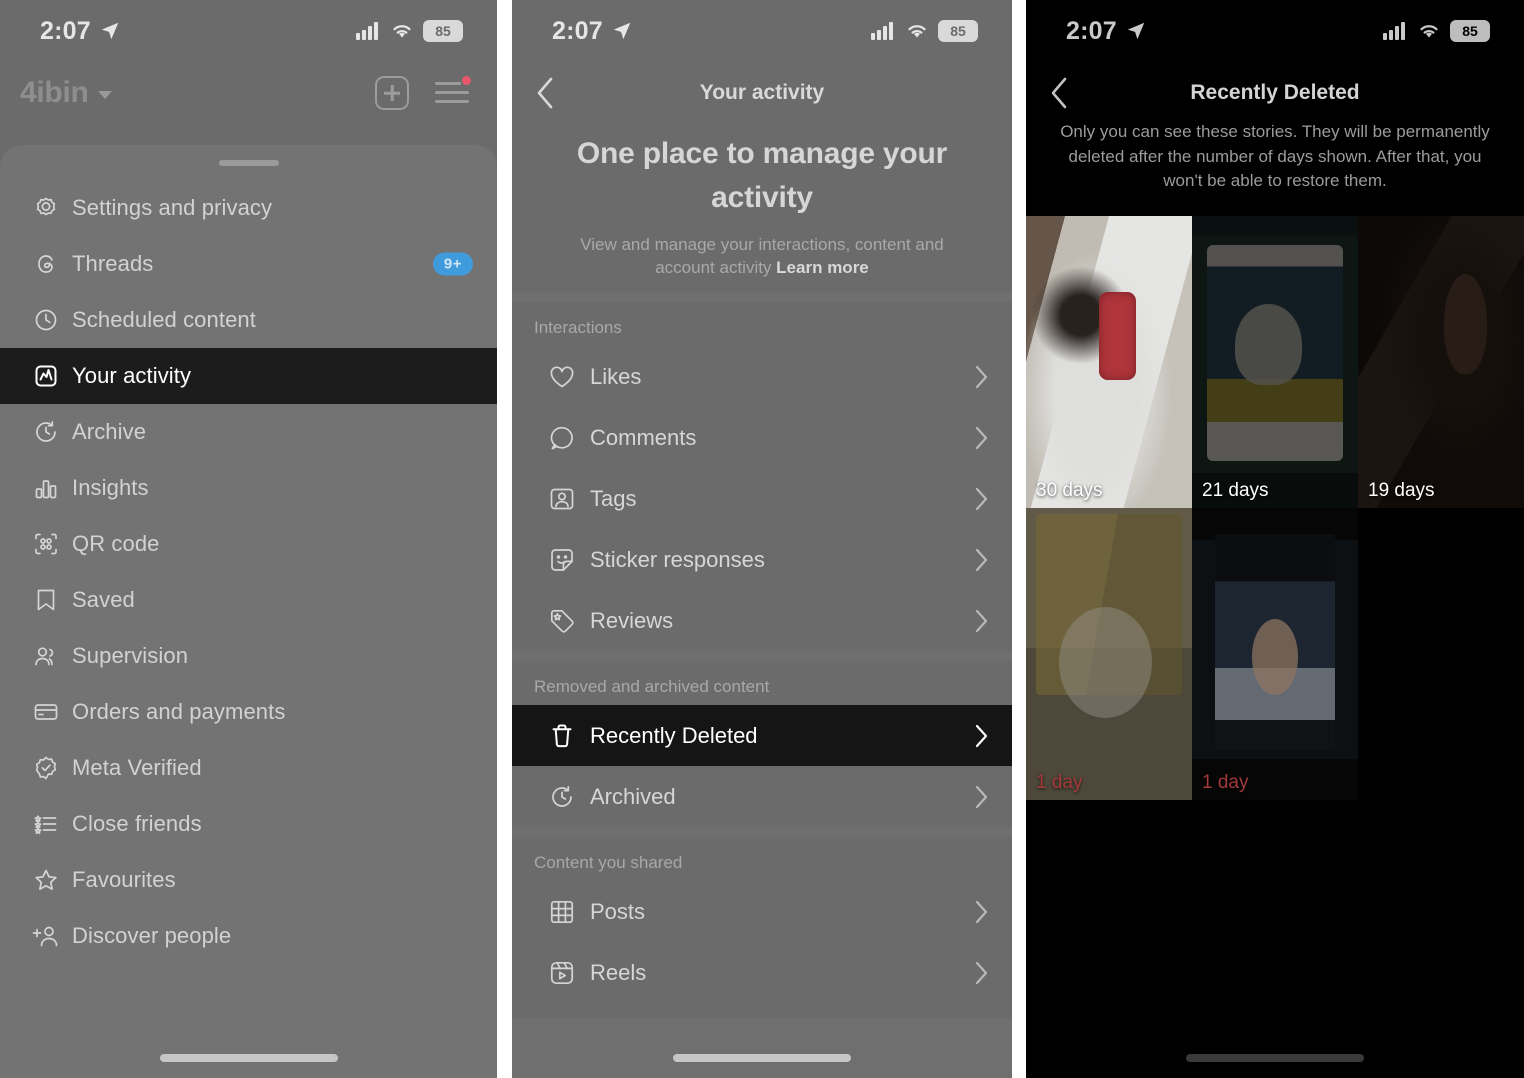 This screenshot has height=1078, width=1524. What do you see at coordinates (762, 911) in the screenshot?
I see `activity-item-posts: Posts` at bounding box center [762, 911].